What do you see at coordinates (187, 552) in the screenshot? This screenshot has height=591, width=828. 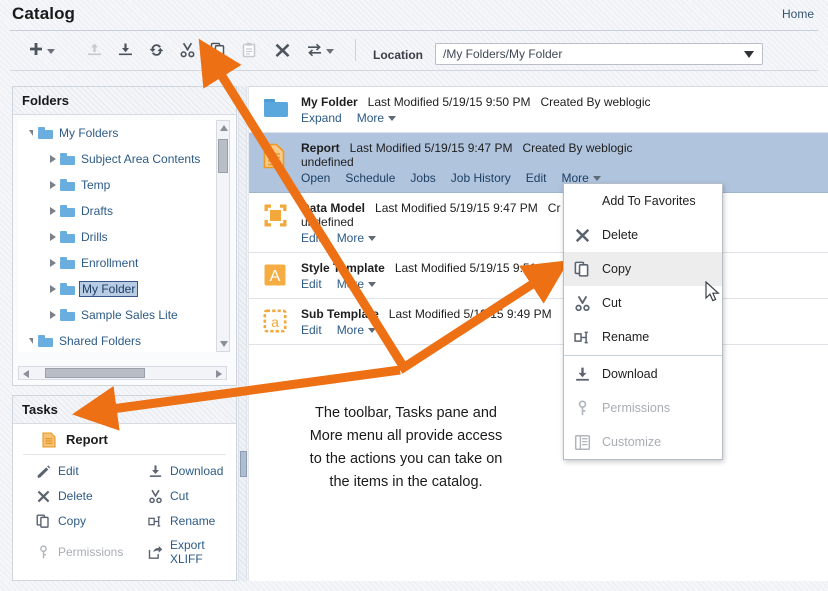 I see `task-label: Export XLIFF` at bounding box center [187, 552].